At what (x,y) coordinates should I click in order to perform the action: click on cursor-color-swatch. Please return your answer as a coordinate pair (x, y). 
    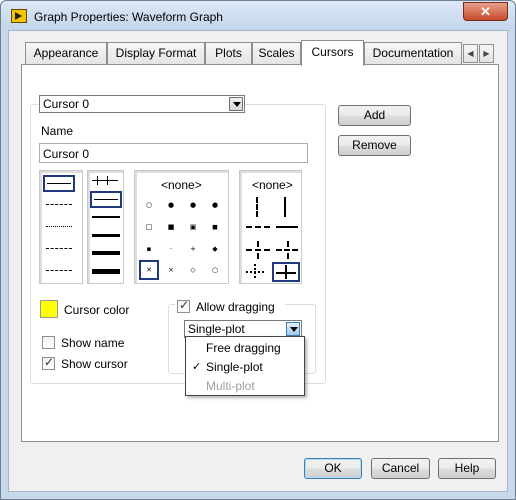
    Looking at the image, I should click on (49, 309).